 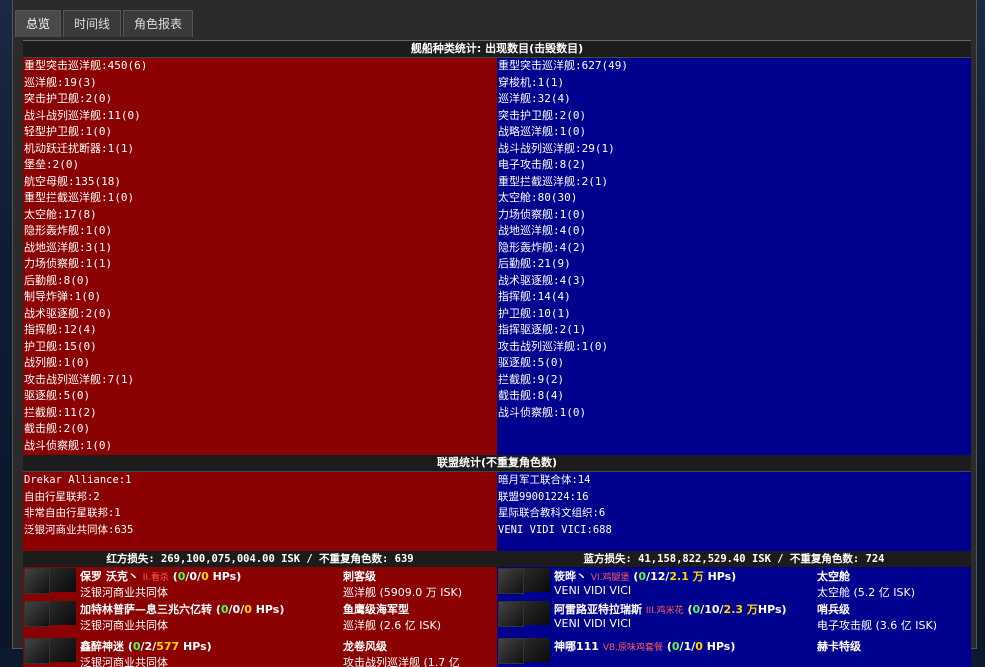 What do you see at coordinates (664, 611) in the screenshot?
I see `pilot-tag: III.鸡米花` at bounding box center [664, 611].